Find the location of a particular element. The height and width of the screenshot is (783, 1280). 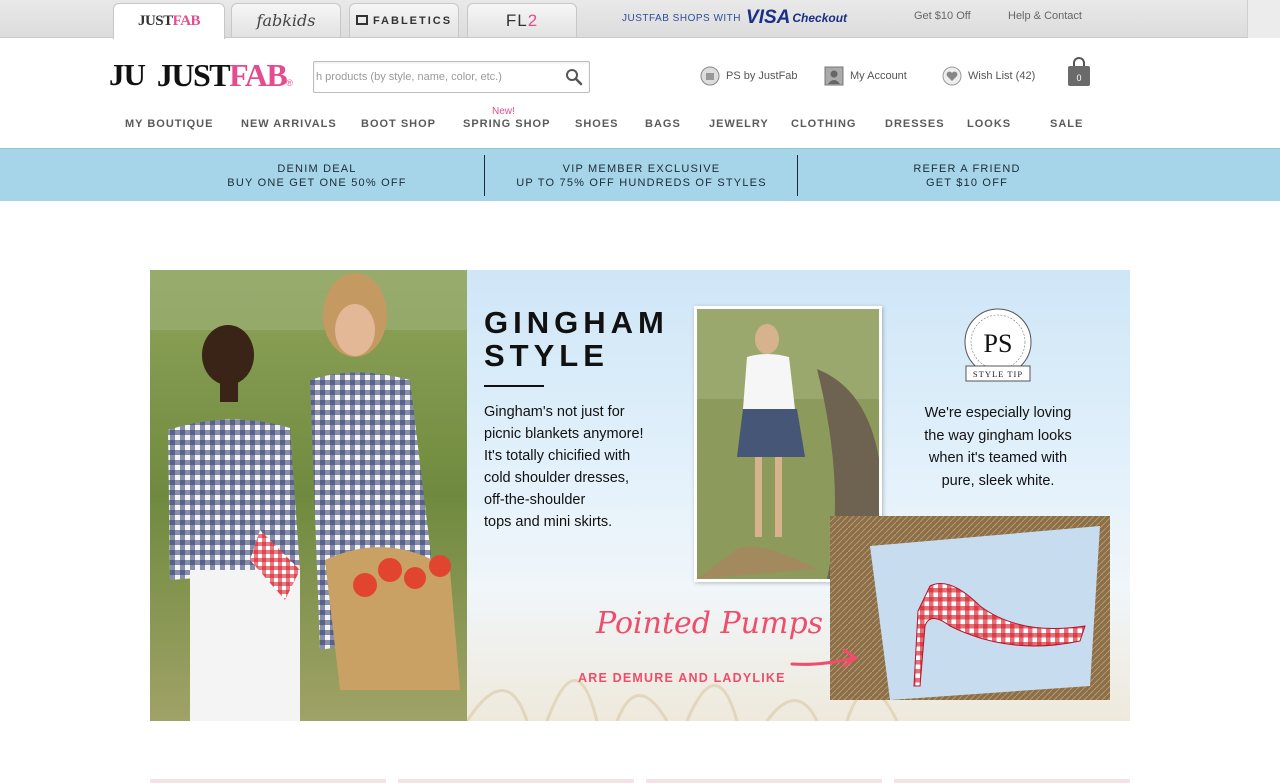

promo-denim-deal: DENIM DEAL BUY ONE GET ONE 50% OFF is located at coordinates (317, 175).